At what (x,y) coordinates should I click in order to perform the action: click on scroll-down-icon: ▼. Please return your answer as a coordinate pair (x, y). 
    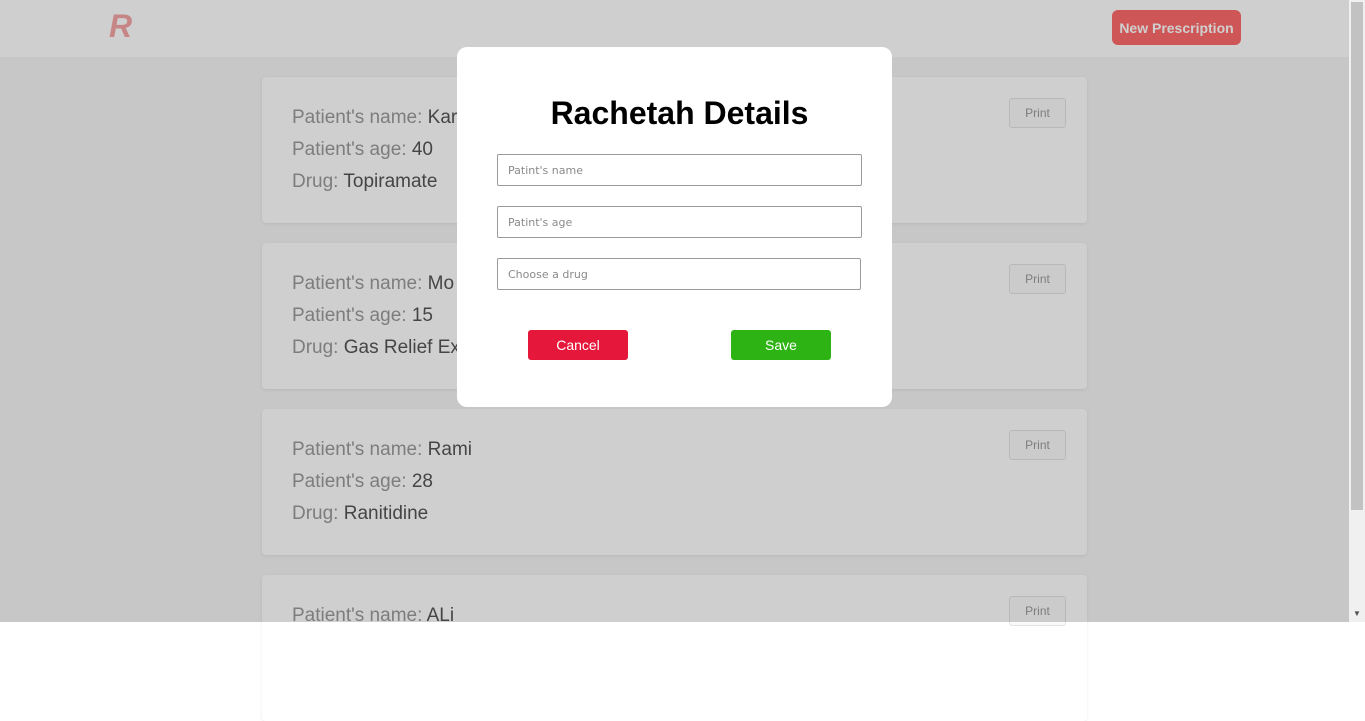
    Looking at the image, I should click on (1357, 614).